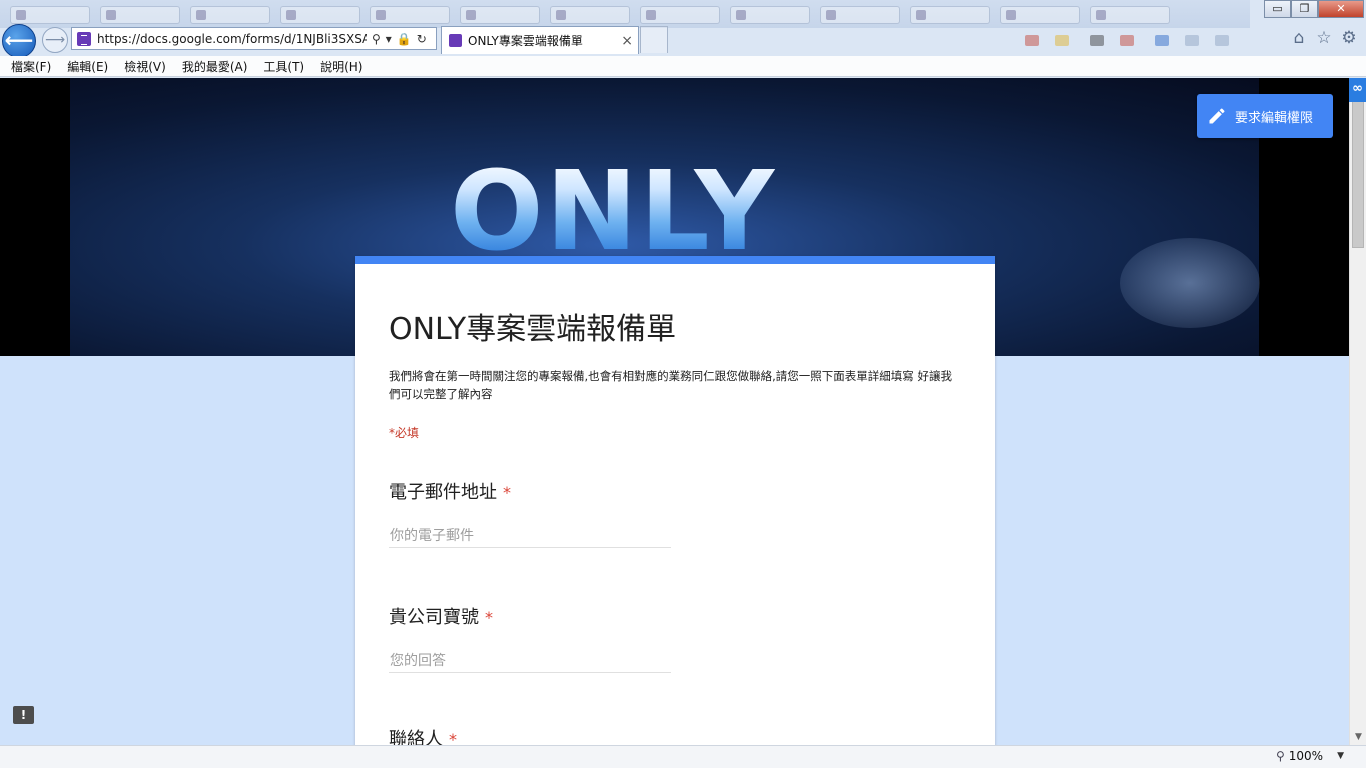 This screenshot has width=1366, height=768. I want to click on back-arrow-icon: ⟵, so click(19, 41).